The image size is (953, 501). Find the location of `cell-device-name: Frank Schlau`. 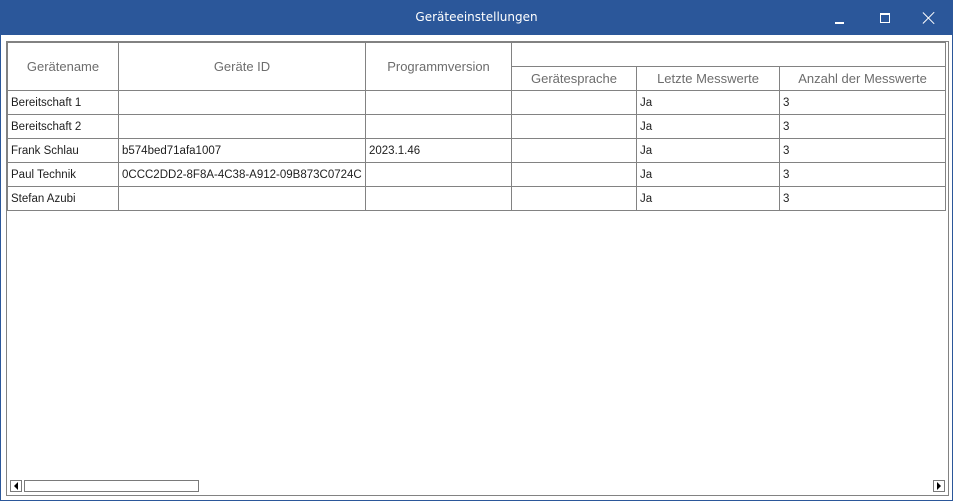

cell-device-name: Frank Schlau is located at coordinates (63, 150).